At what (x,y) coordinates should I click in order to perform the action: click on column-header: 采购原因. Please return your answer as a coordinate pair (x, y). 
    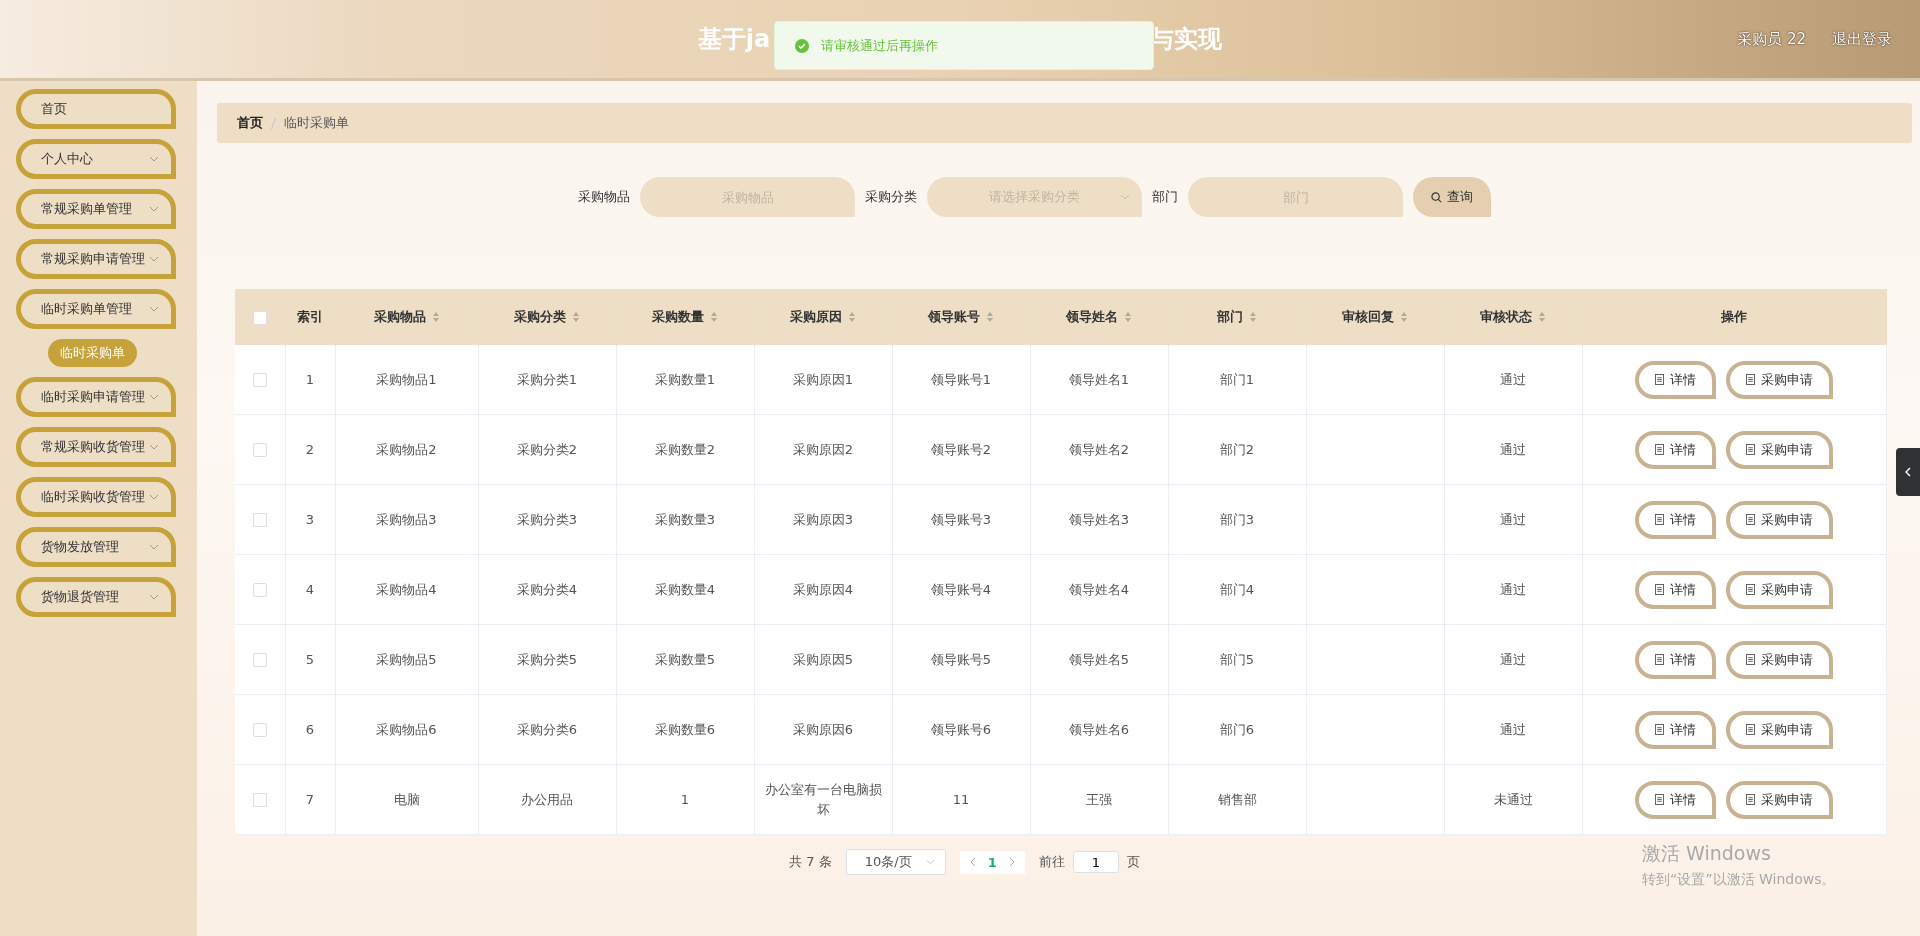
    Looking at the image, I should click on (823, 317).